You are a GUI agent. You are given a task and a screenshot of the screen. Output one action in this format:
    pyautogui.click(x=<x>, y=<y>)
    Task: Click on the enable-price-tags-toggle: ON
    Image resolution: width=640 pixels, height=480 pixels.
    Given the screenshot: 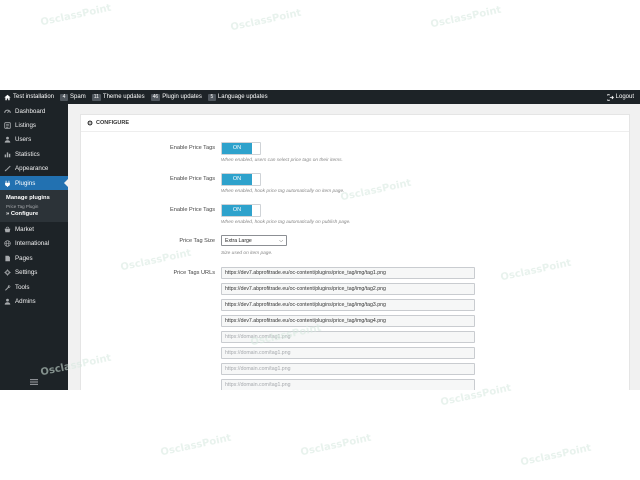 What is the action you would take?
    pyautogui.click(x=241, y=148)
    